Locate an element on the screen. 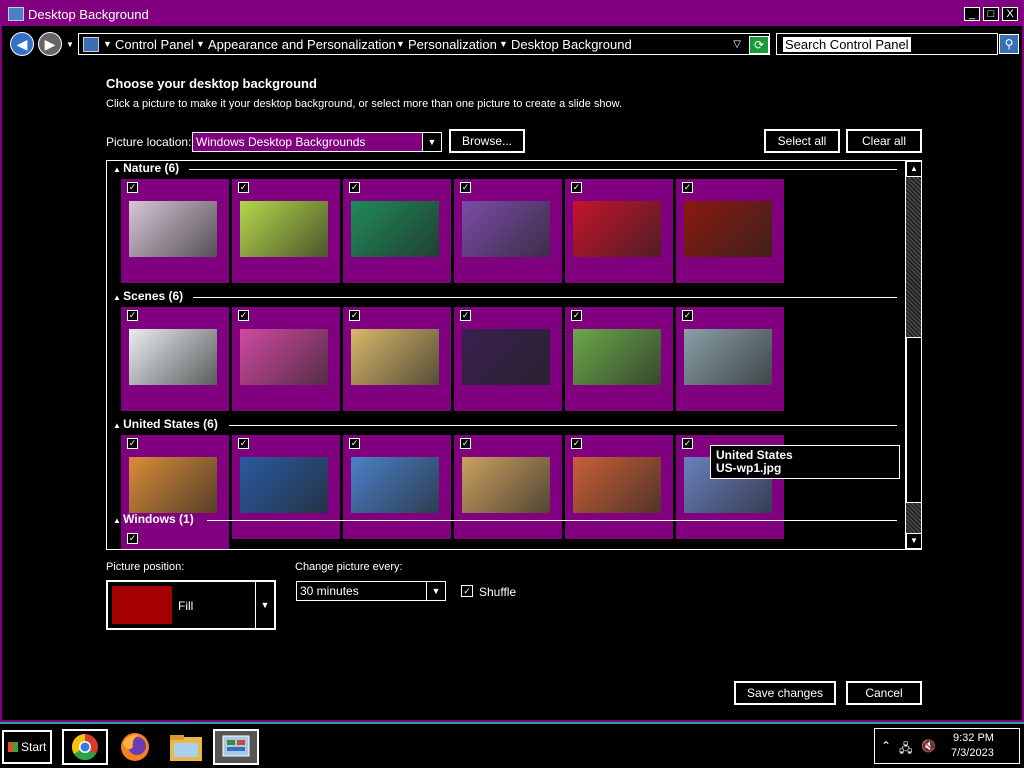 Image resolution: width=1024 pixels, height=768 pixels. scrollbar-thumb is located at coordinates (913, 420).